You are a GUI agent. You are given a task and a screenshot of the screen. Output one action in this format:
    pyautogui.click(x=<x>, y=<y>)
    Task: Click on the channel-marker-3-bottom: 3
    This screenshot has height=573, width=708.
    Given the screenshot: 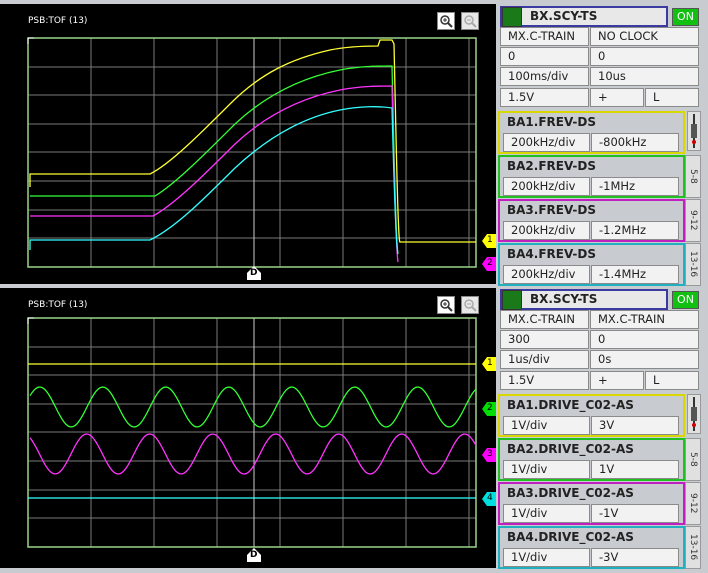 What is the action you would take?
    pyautogui.click(x=489, y=455)
    